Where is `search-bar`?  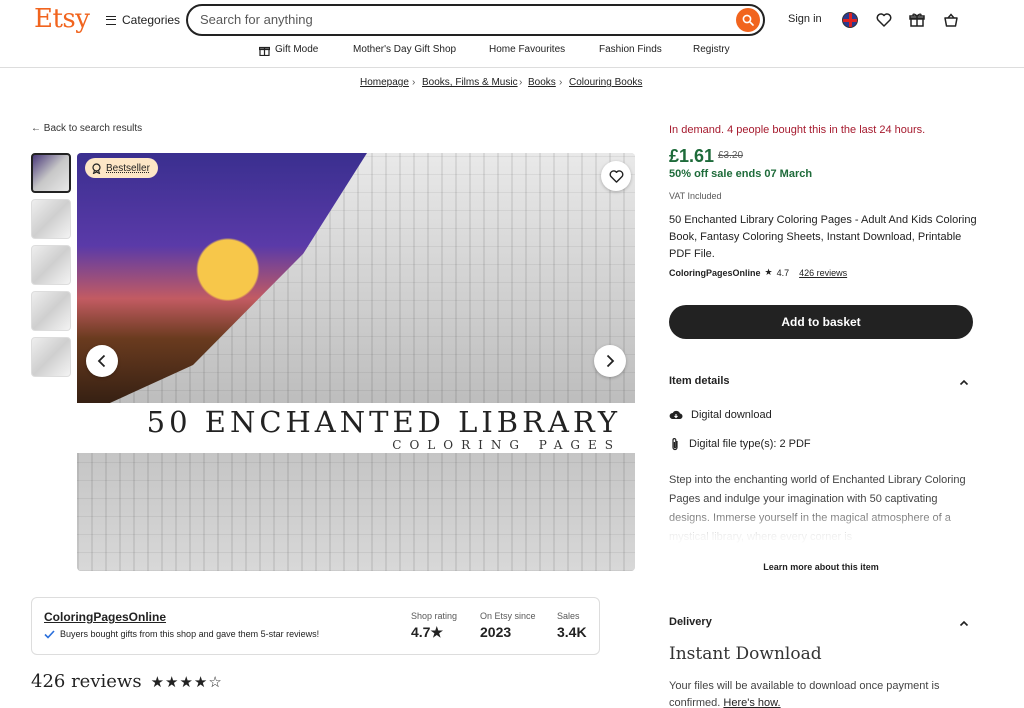 search-bar is located at coordinates (475, 20).